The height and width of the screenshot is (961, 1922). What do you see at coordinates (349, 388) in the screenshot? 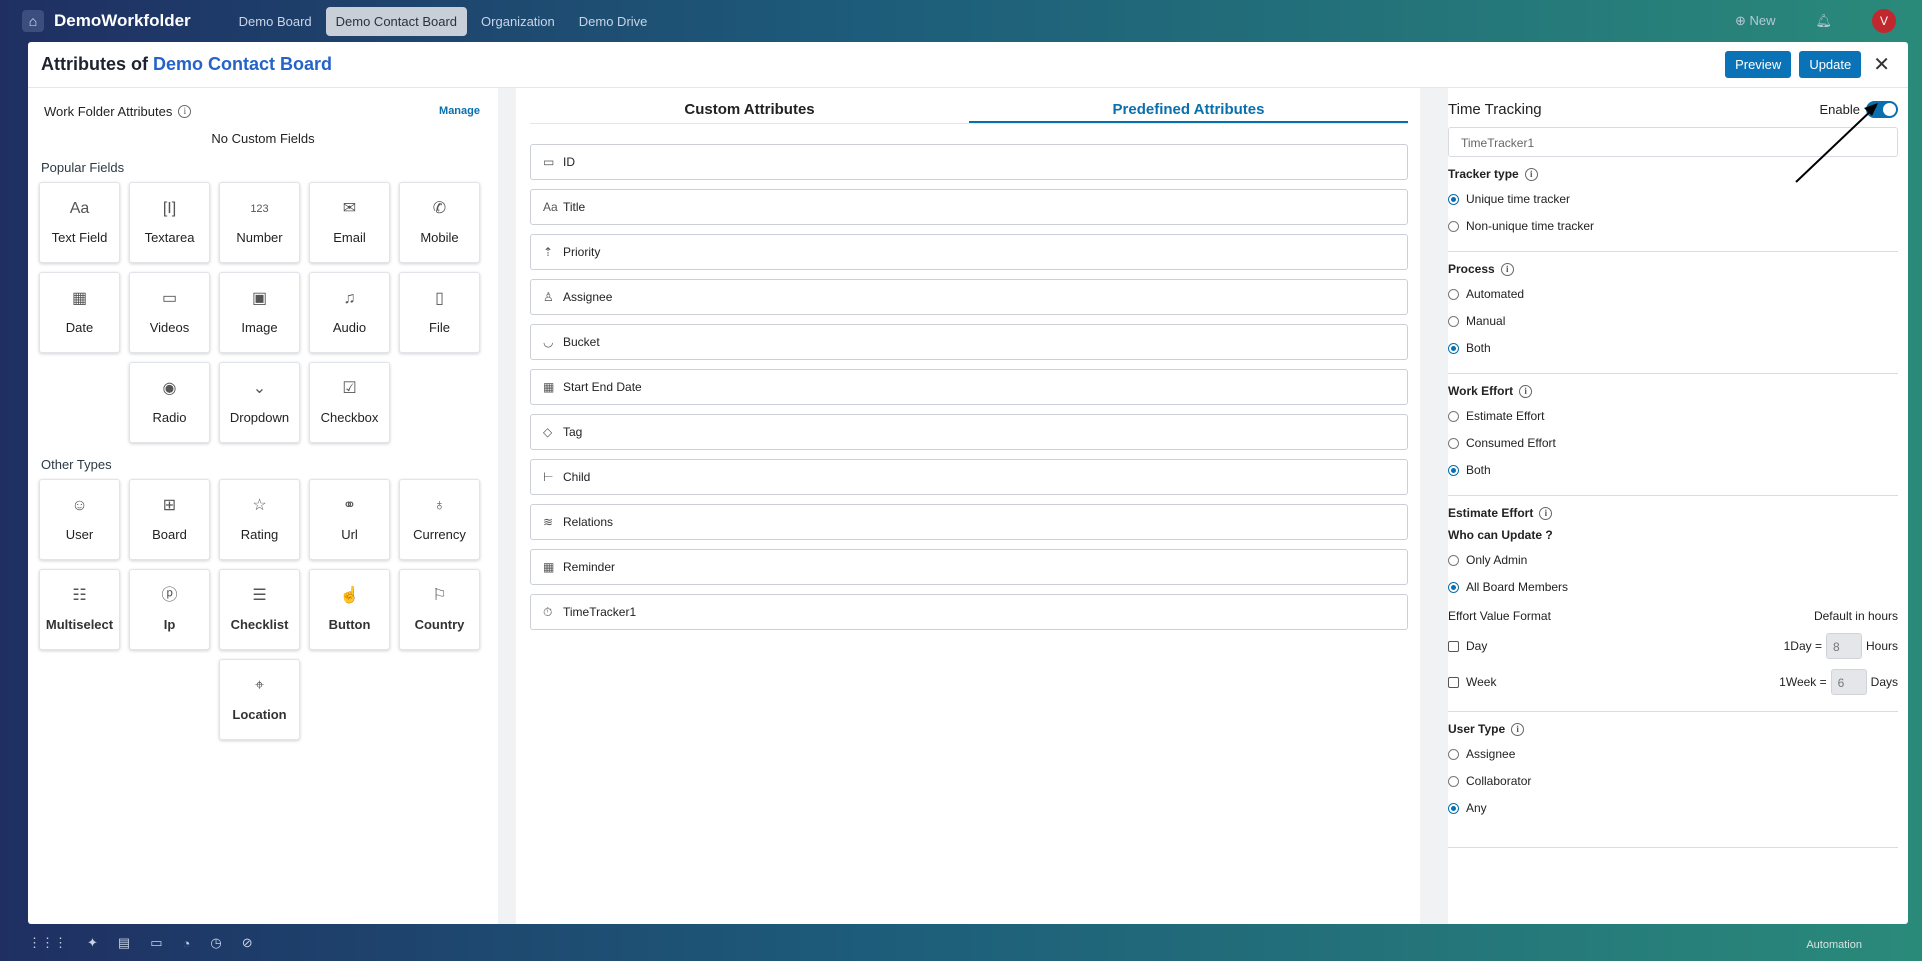
I see `checkbox-icon: ☑` at bounding box center [349, 388].